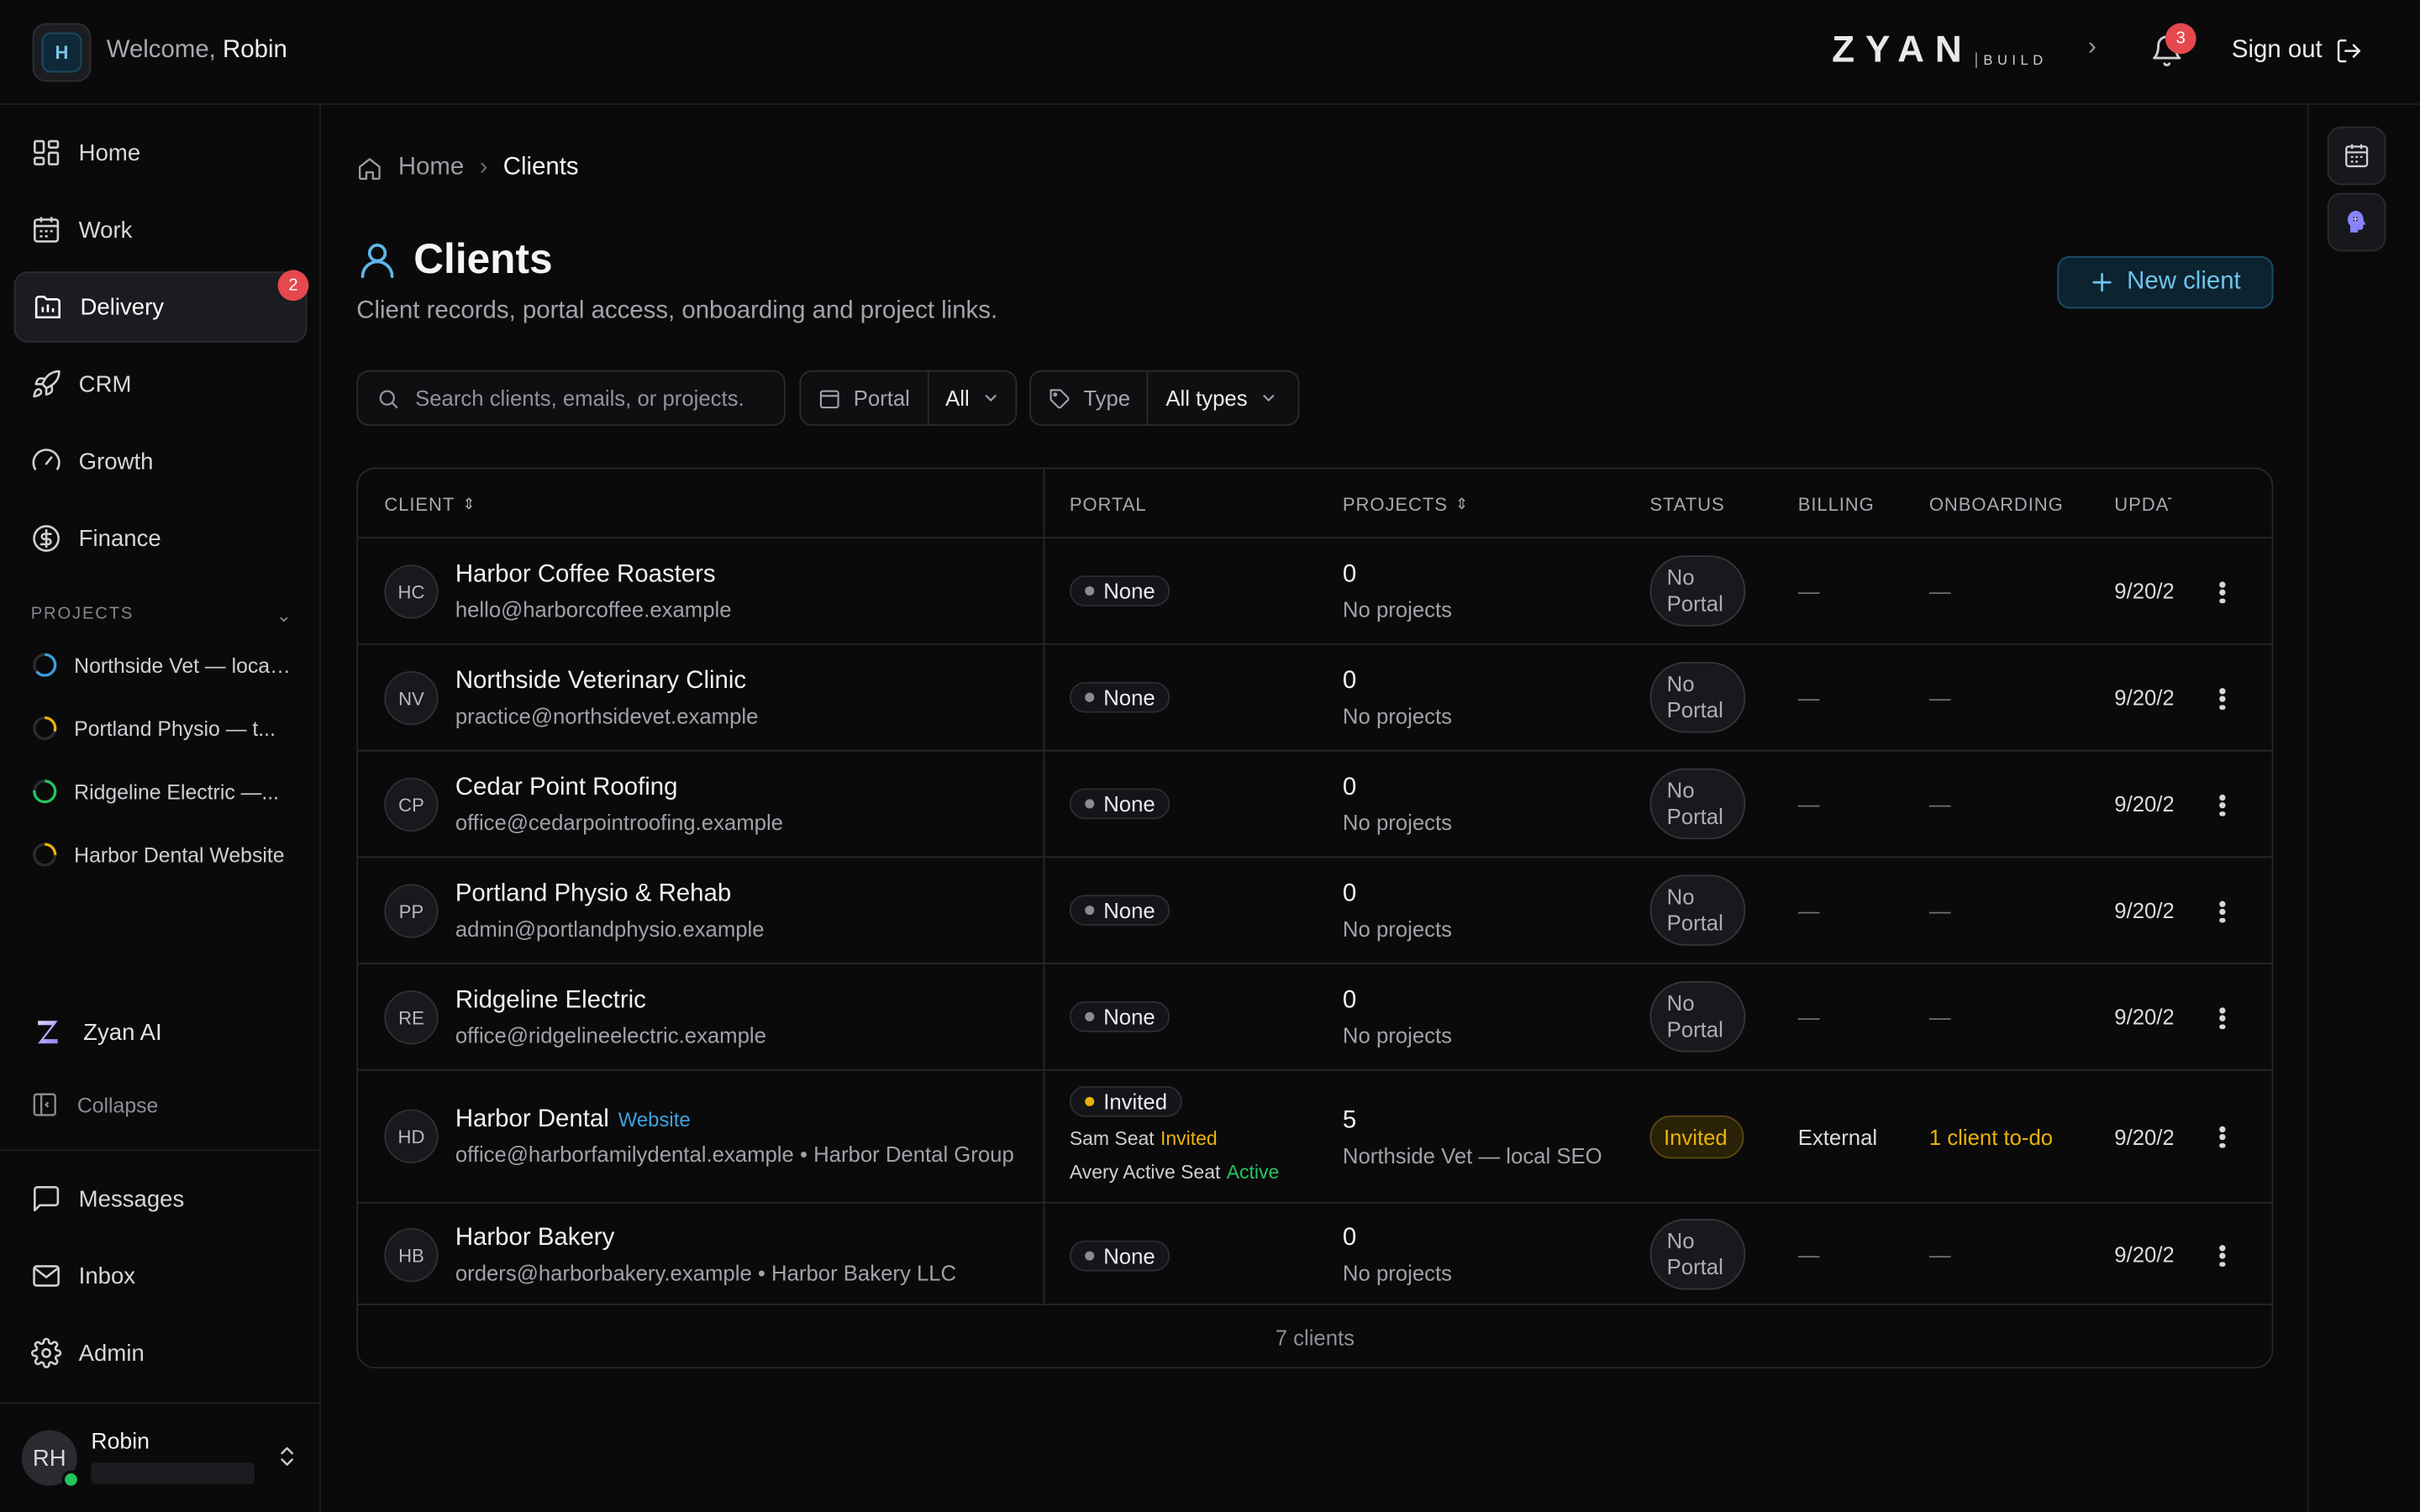 This screenshot has height=1512, width=2420. I want to click on client-name: Ridgeline Electric, so click(551, 1001).